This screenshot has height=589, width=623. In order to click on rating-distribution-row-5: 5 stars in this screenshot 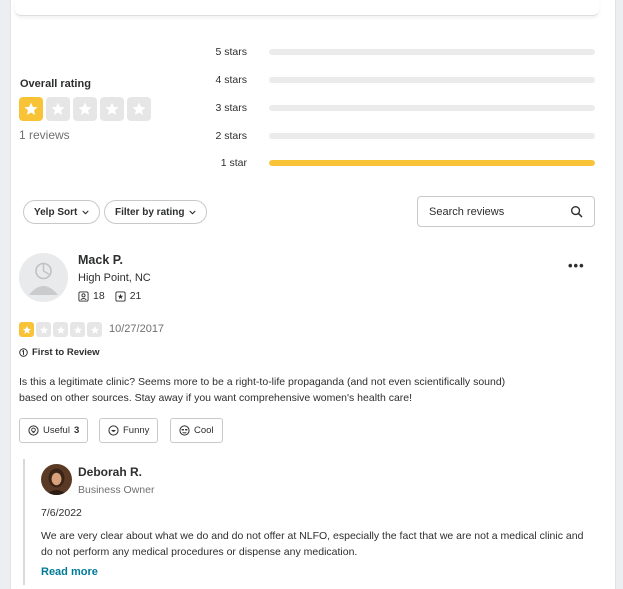, I will do `click(400, 52)`.